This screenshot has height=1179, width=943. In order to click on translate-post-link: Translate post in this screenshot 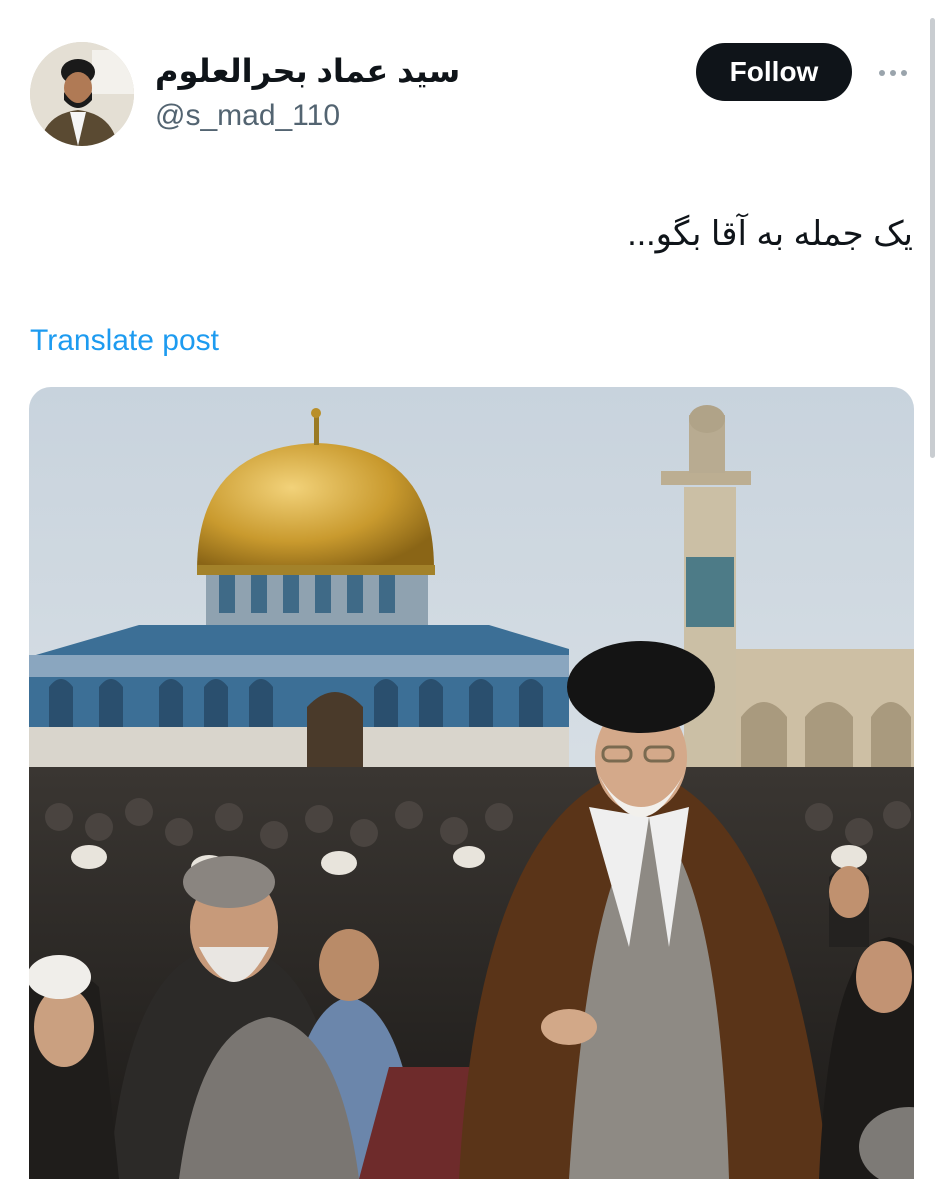, I will do `click(124, 341)`.